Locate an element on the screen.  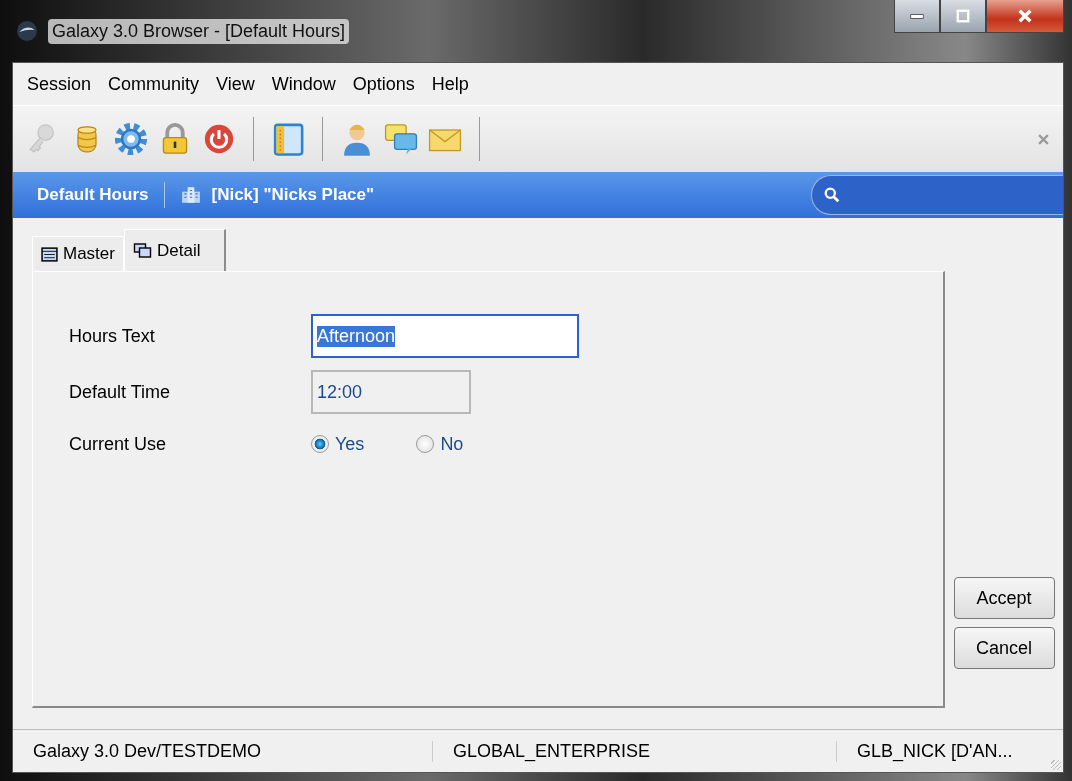
windows-icon is located at coordinates (142, 250).